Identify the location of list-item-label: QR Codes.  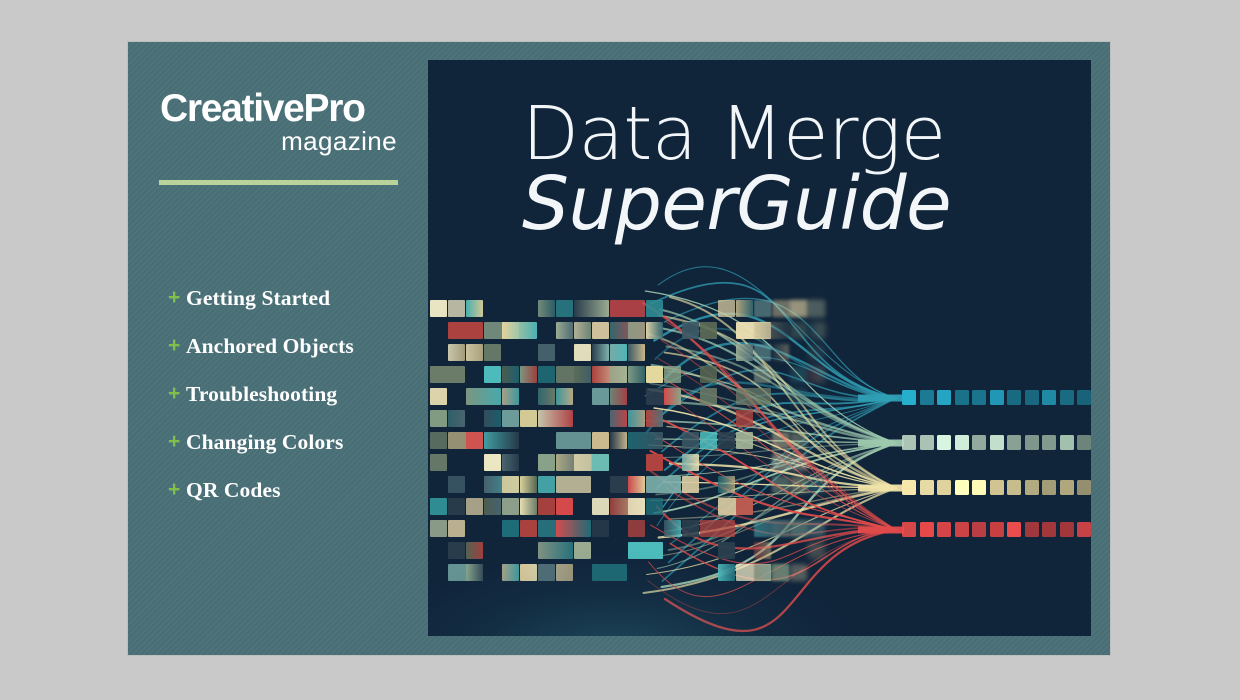
(233, 490).